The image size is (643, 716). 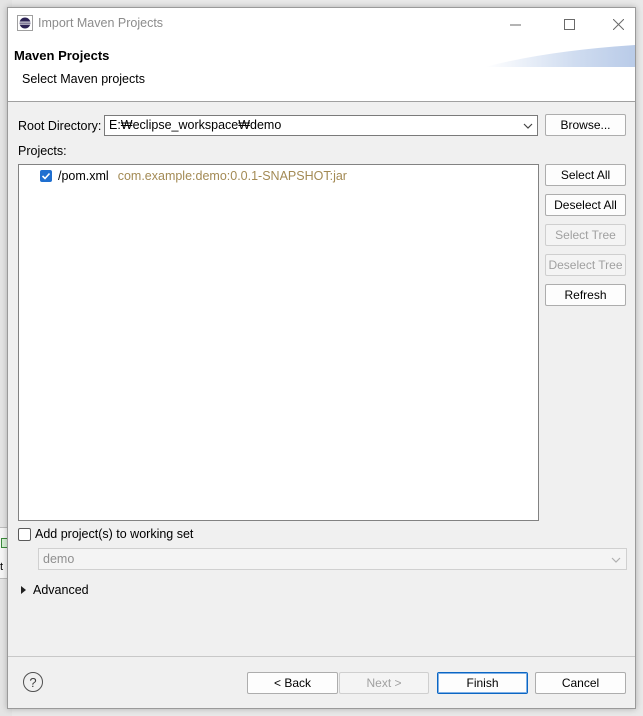 I want to click on finish-button: Finish, so click(x=482, y=683).